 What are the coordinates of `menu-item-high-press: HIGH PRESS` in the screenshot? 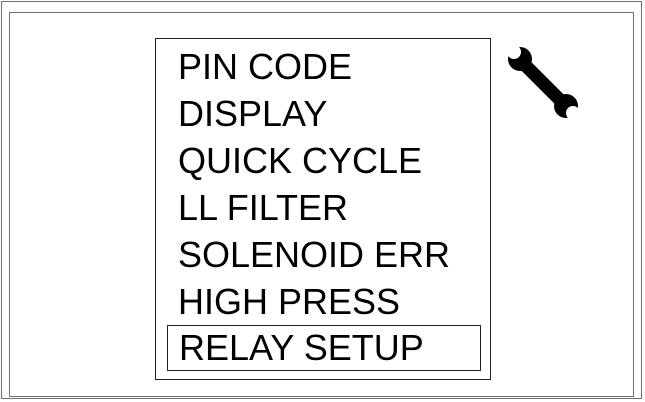 It's located at (289, 302).